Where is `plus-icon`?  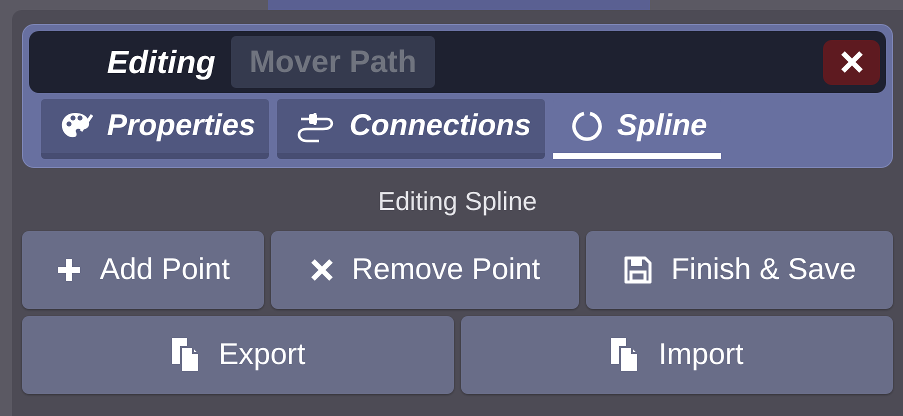
plus-icon is located at coordinates (69, 270).